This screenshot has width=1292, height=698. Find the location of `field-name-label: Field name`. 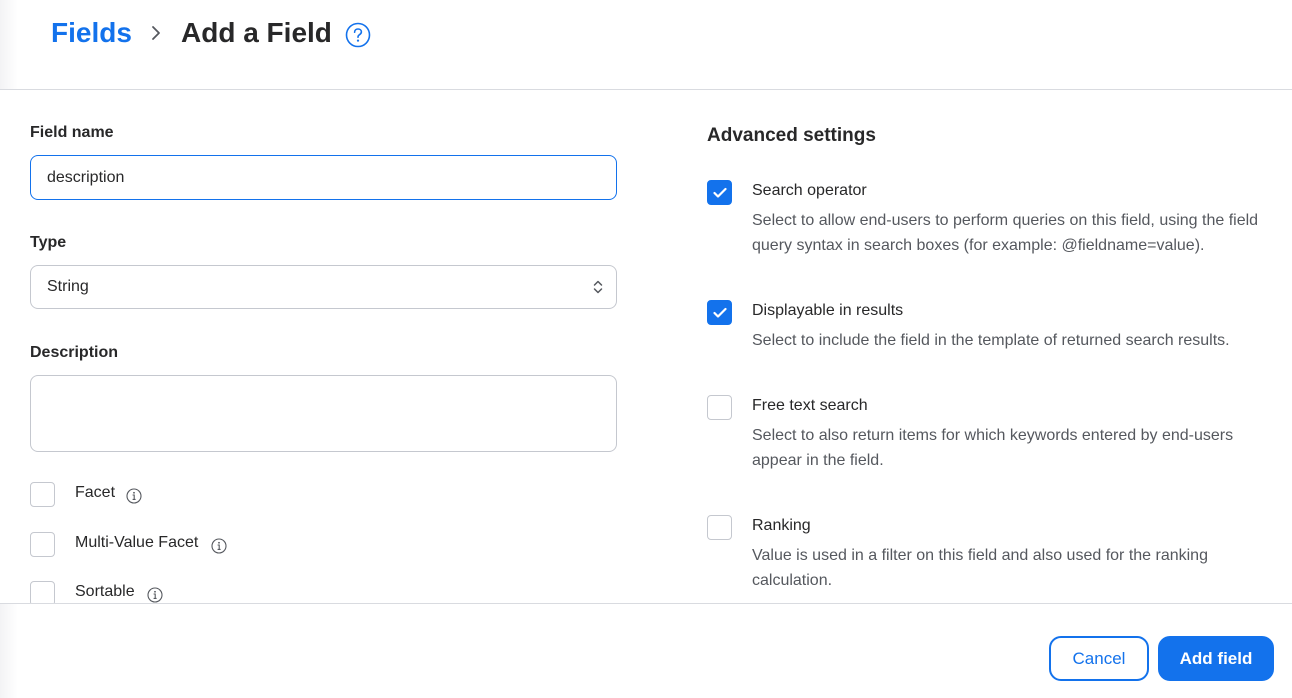

field-name-label: Field name is located at coordinates (72, 132).